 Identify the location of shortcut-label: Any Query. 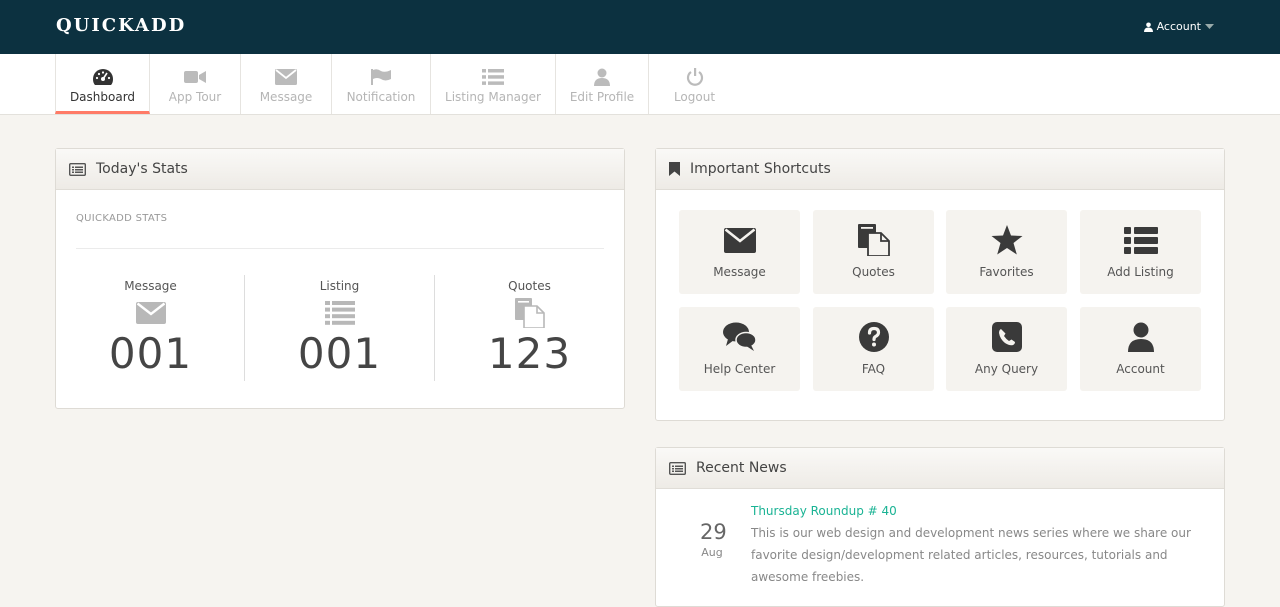
(1006, 369).